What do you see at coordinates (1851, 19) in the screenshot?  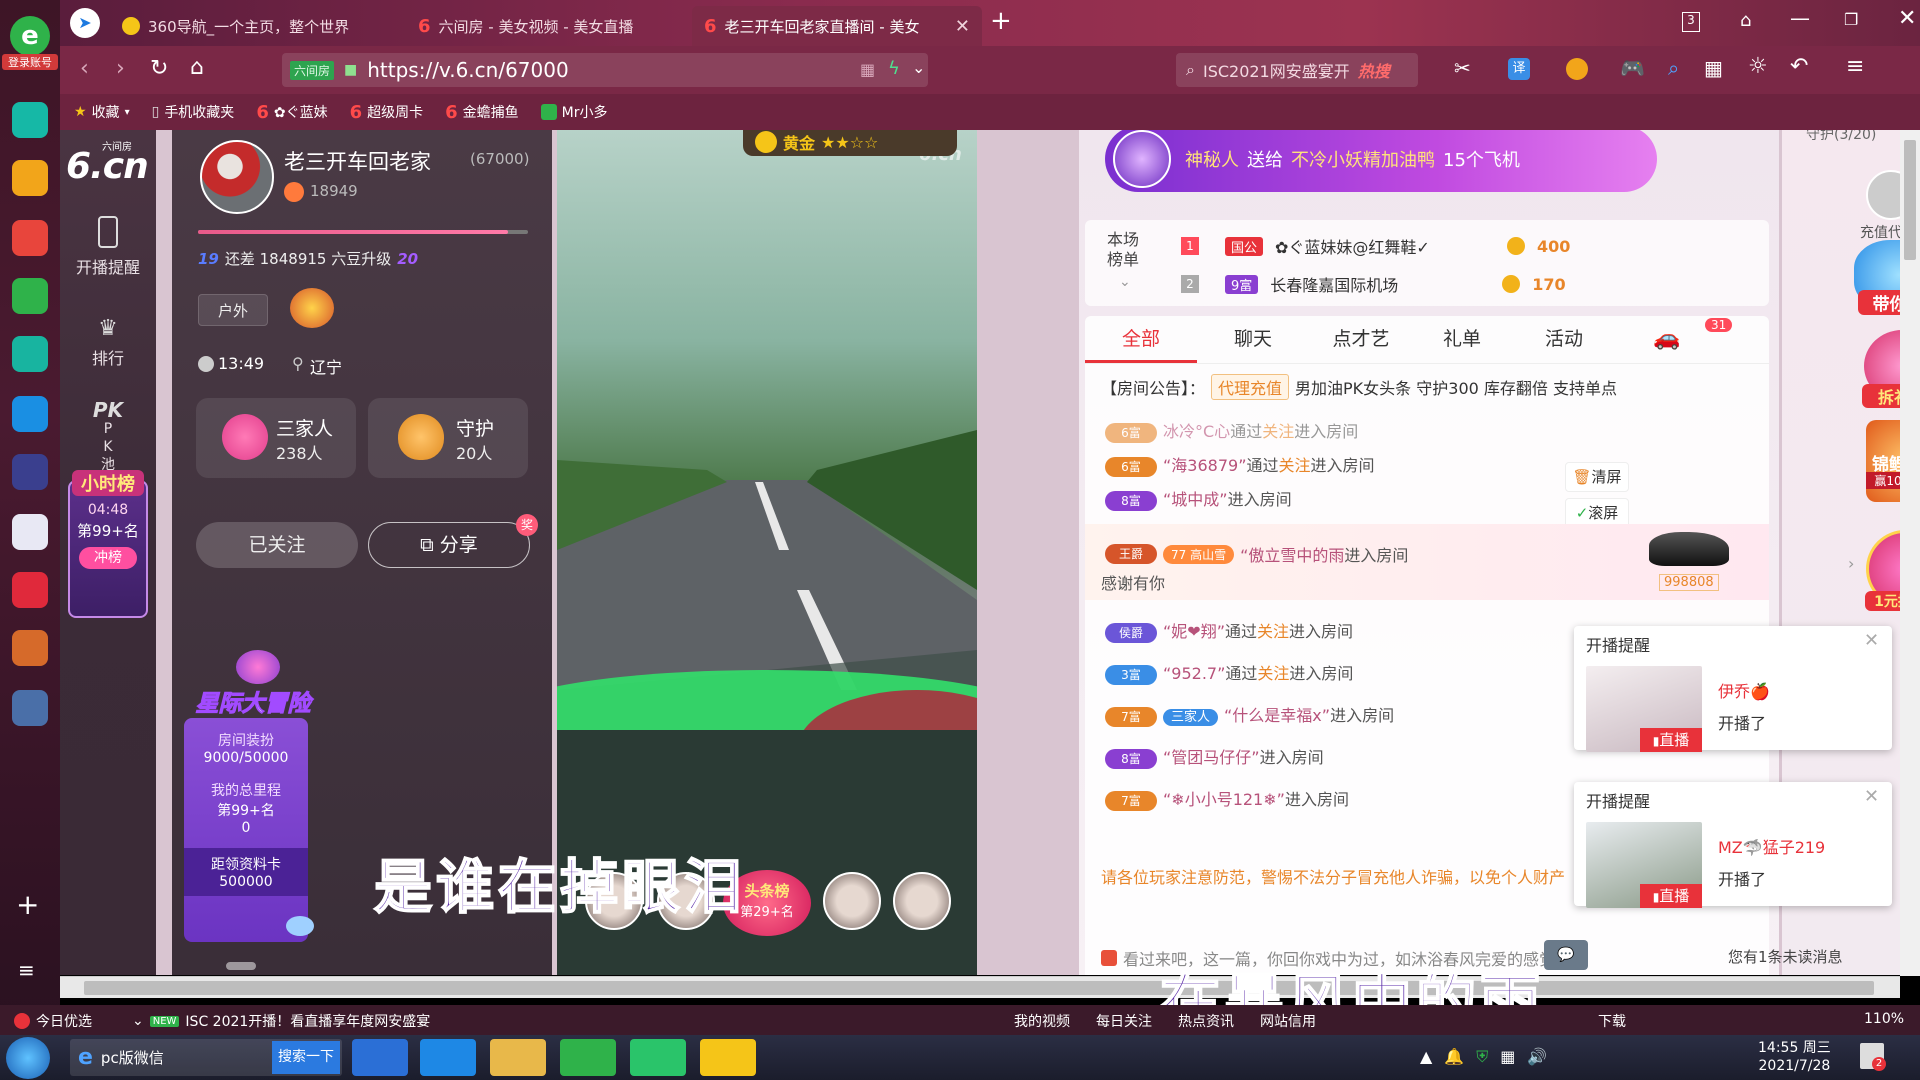 I see `restore-icon: ❐` at bounding box center [1851, 19].